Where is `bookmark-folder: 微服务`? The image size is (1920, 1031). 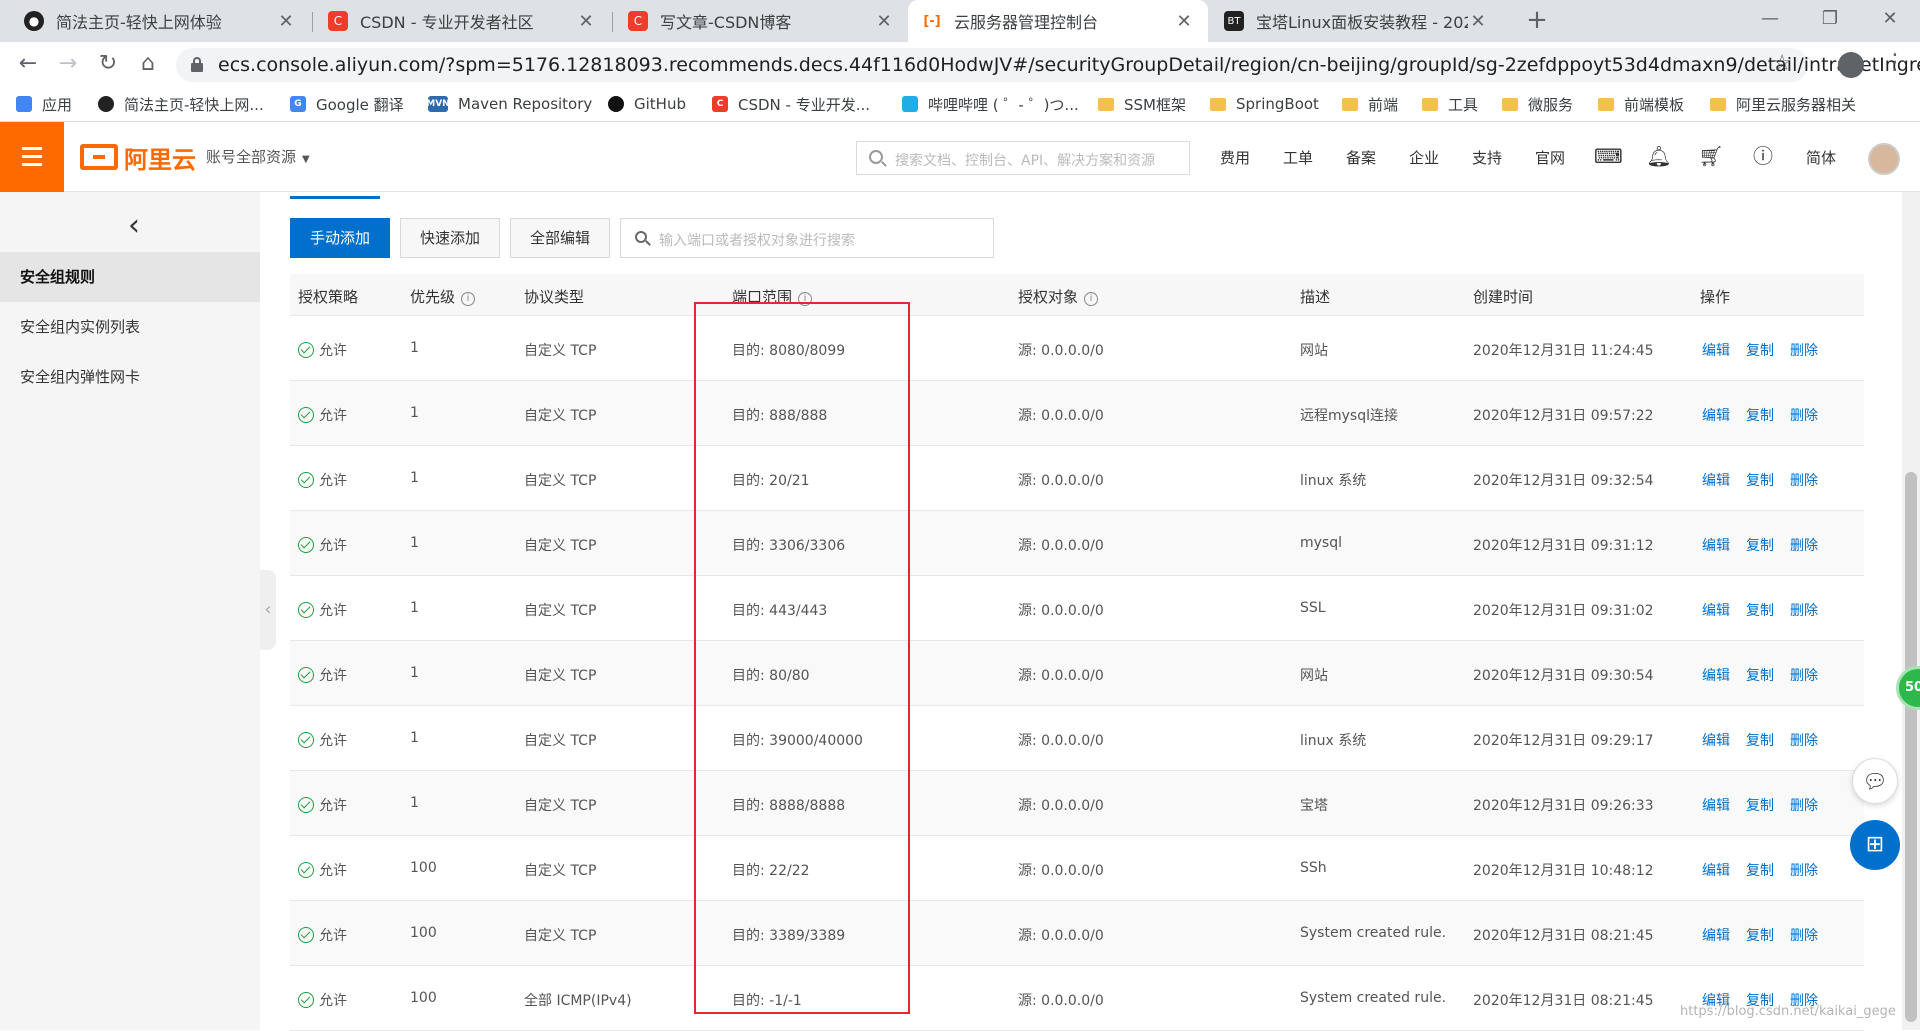 bookmark-folder: 微服务 is located at coordinates (1537, 104).